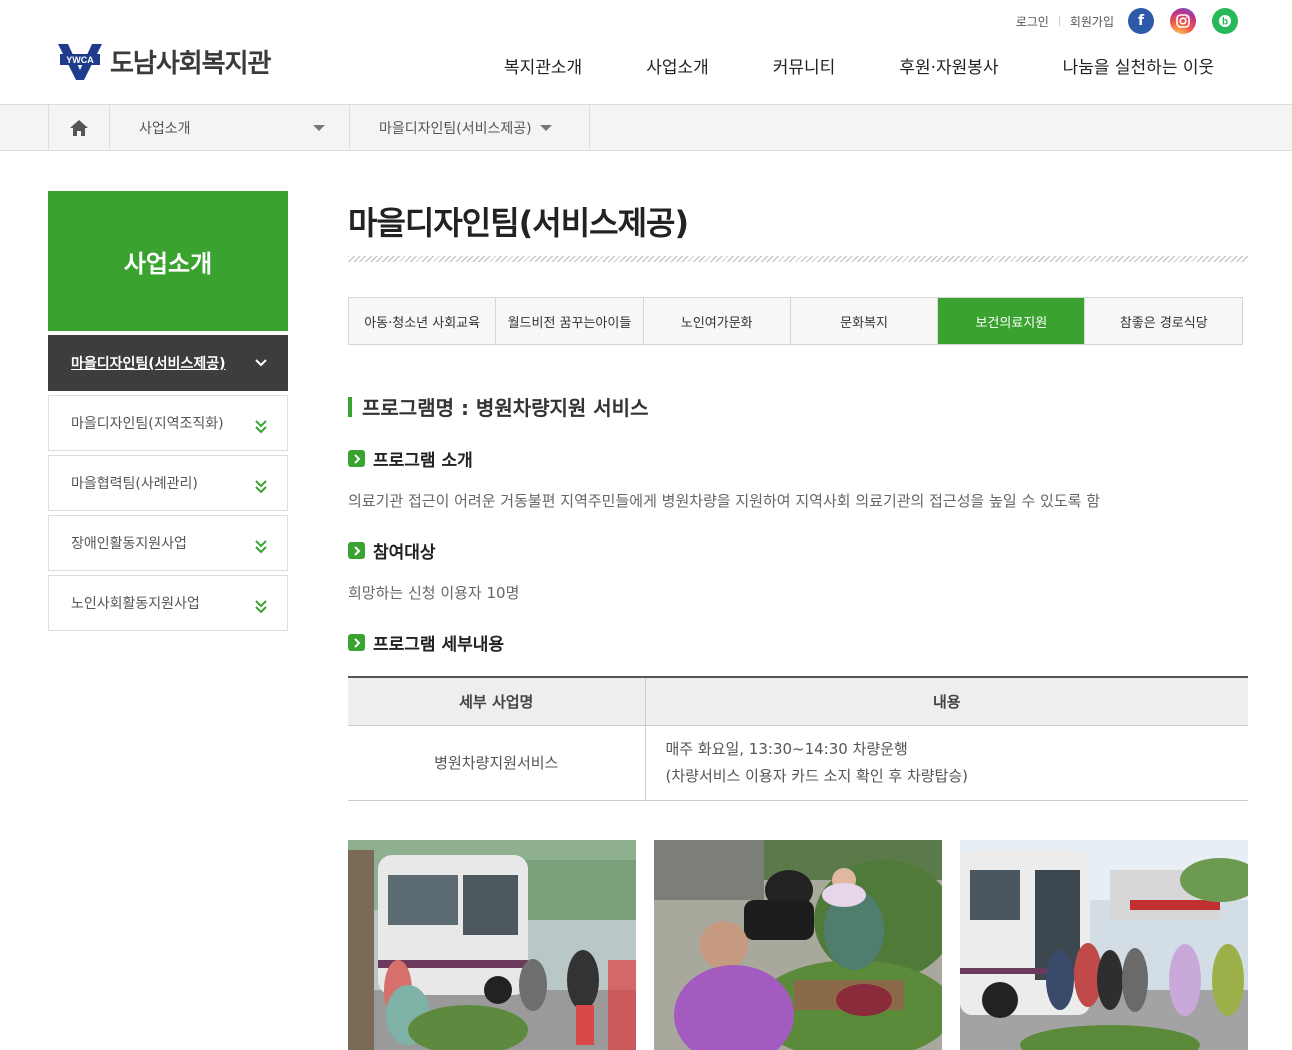 The image size is (1292, 1050). What do you see at coordinates (190, 63) in the screenshot?
I see `logo-text: 도남사회복지관` at bounding box center [190, 63].